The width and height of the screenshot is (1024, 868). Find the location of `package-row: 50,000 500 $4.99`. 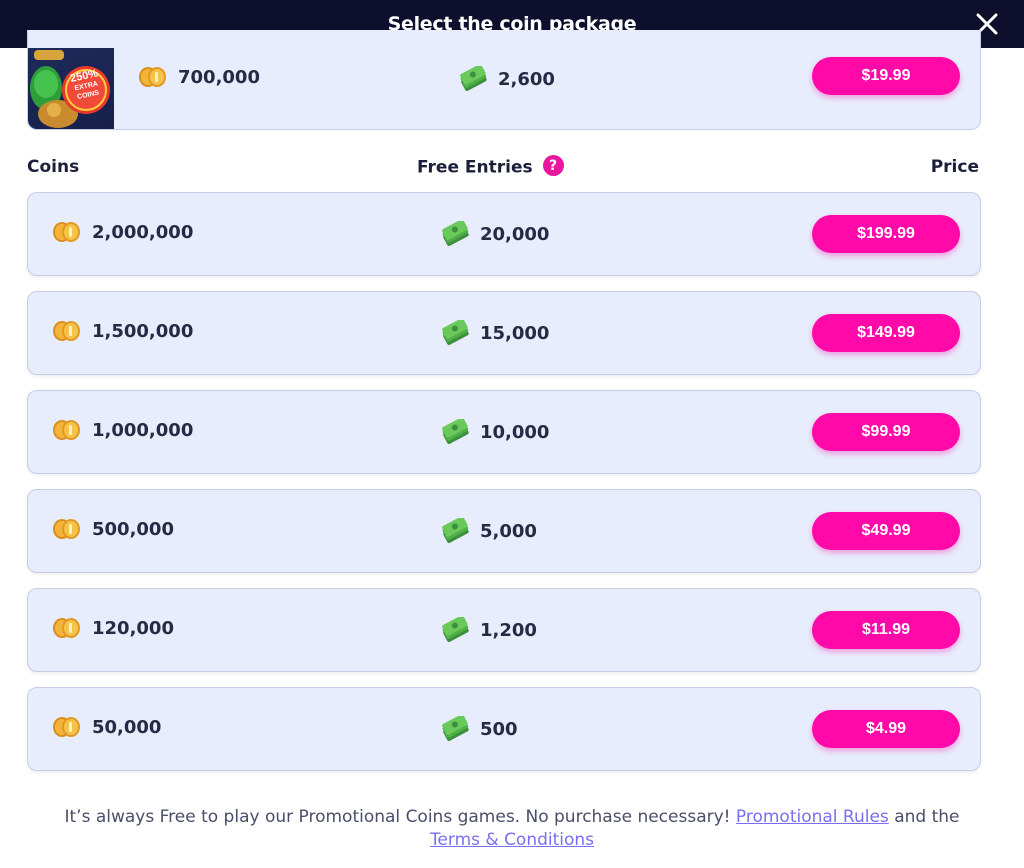

package-row: 50,000 500 $4.99 is located at coordinates (504, 729).